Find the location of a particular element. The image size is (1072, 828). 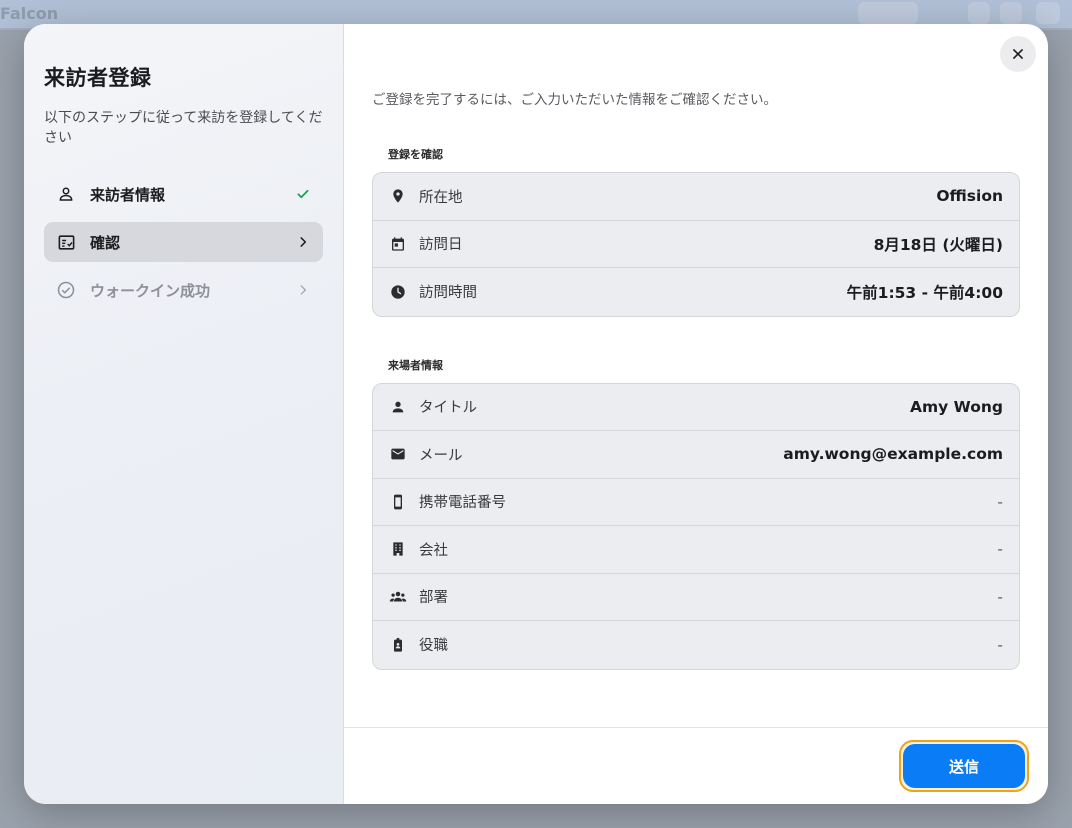

checklist-icon is located at coordinates (66, 242).